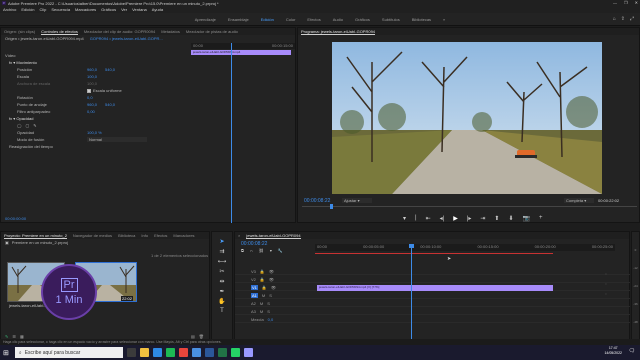  I want to click on workspace-graficos: Gráficos, so click(362, 19).